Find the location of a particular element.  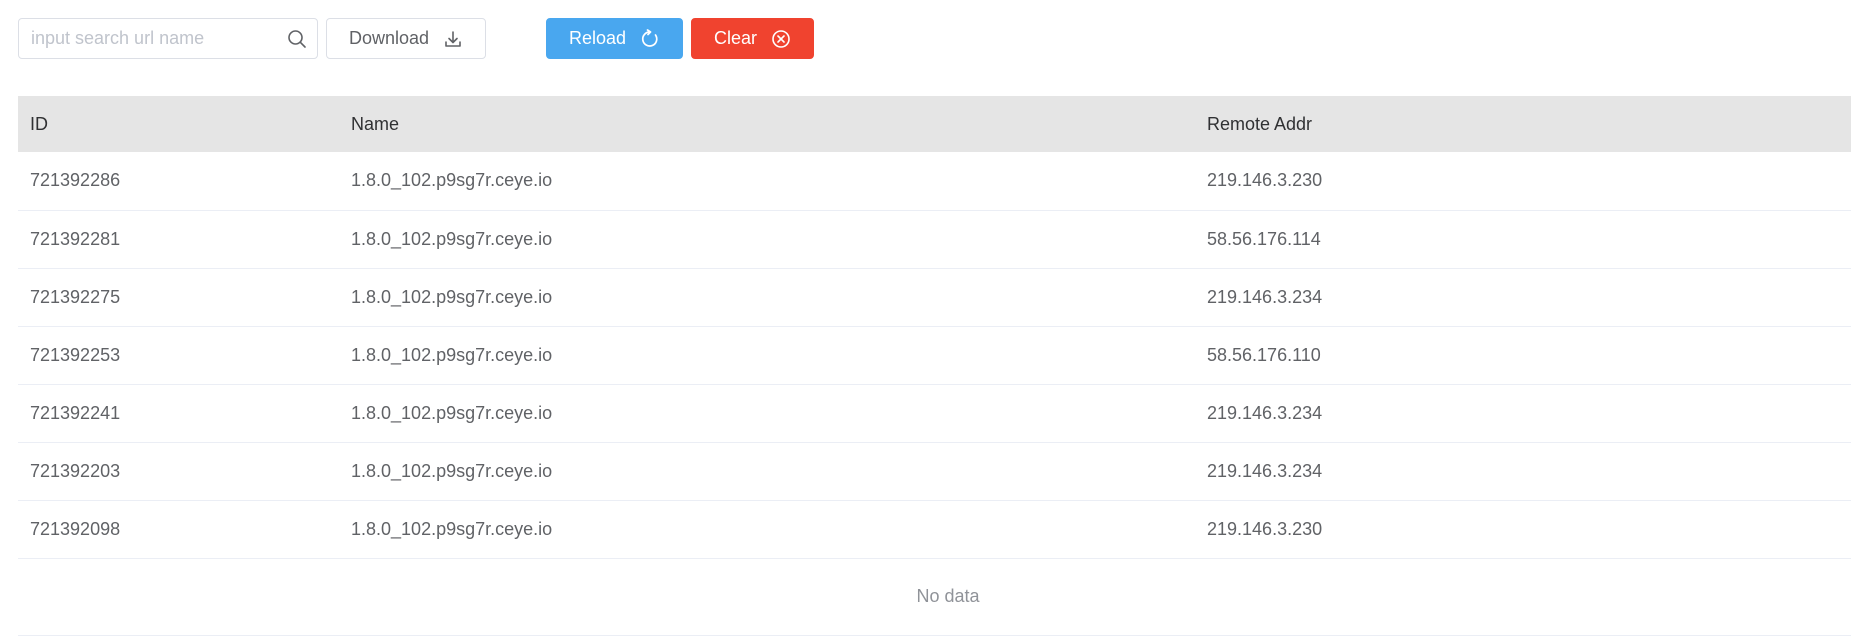

download-icon is located at coordinates (453, 38).